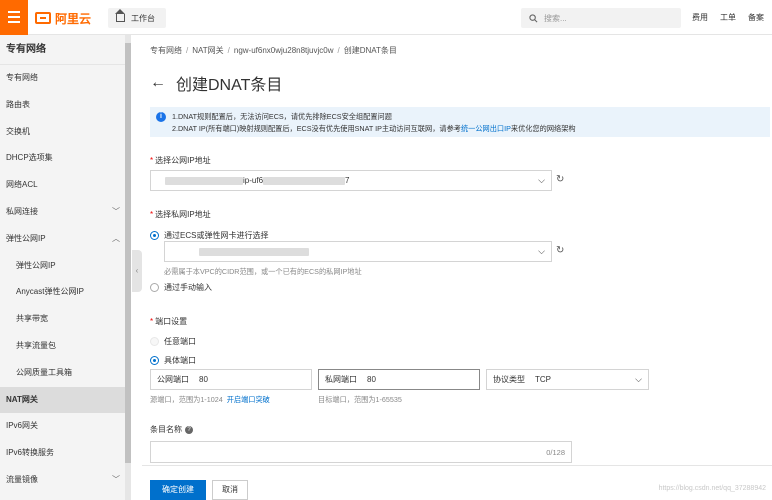 The image size is (772, 500). What do you see at coordinates (509, 379) in the screenshot?
I see `protocol-label: 协议类型` at bounding box center [509, 379].